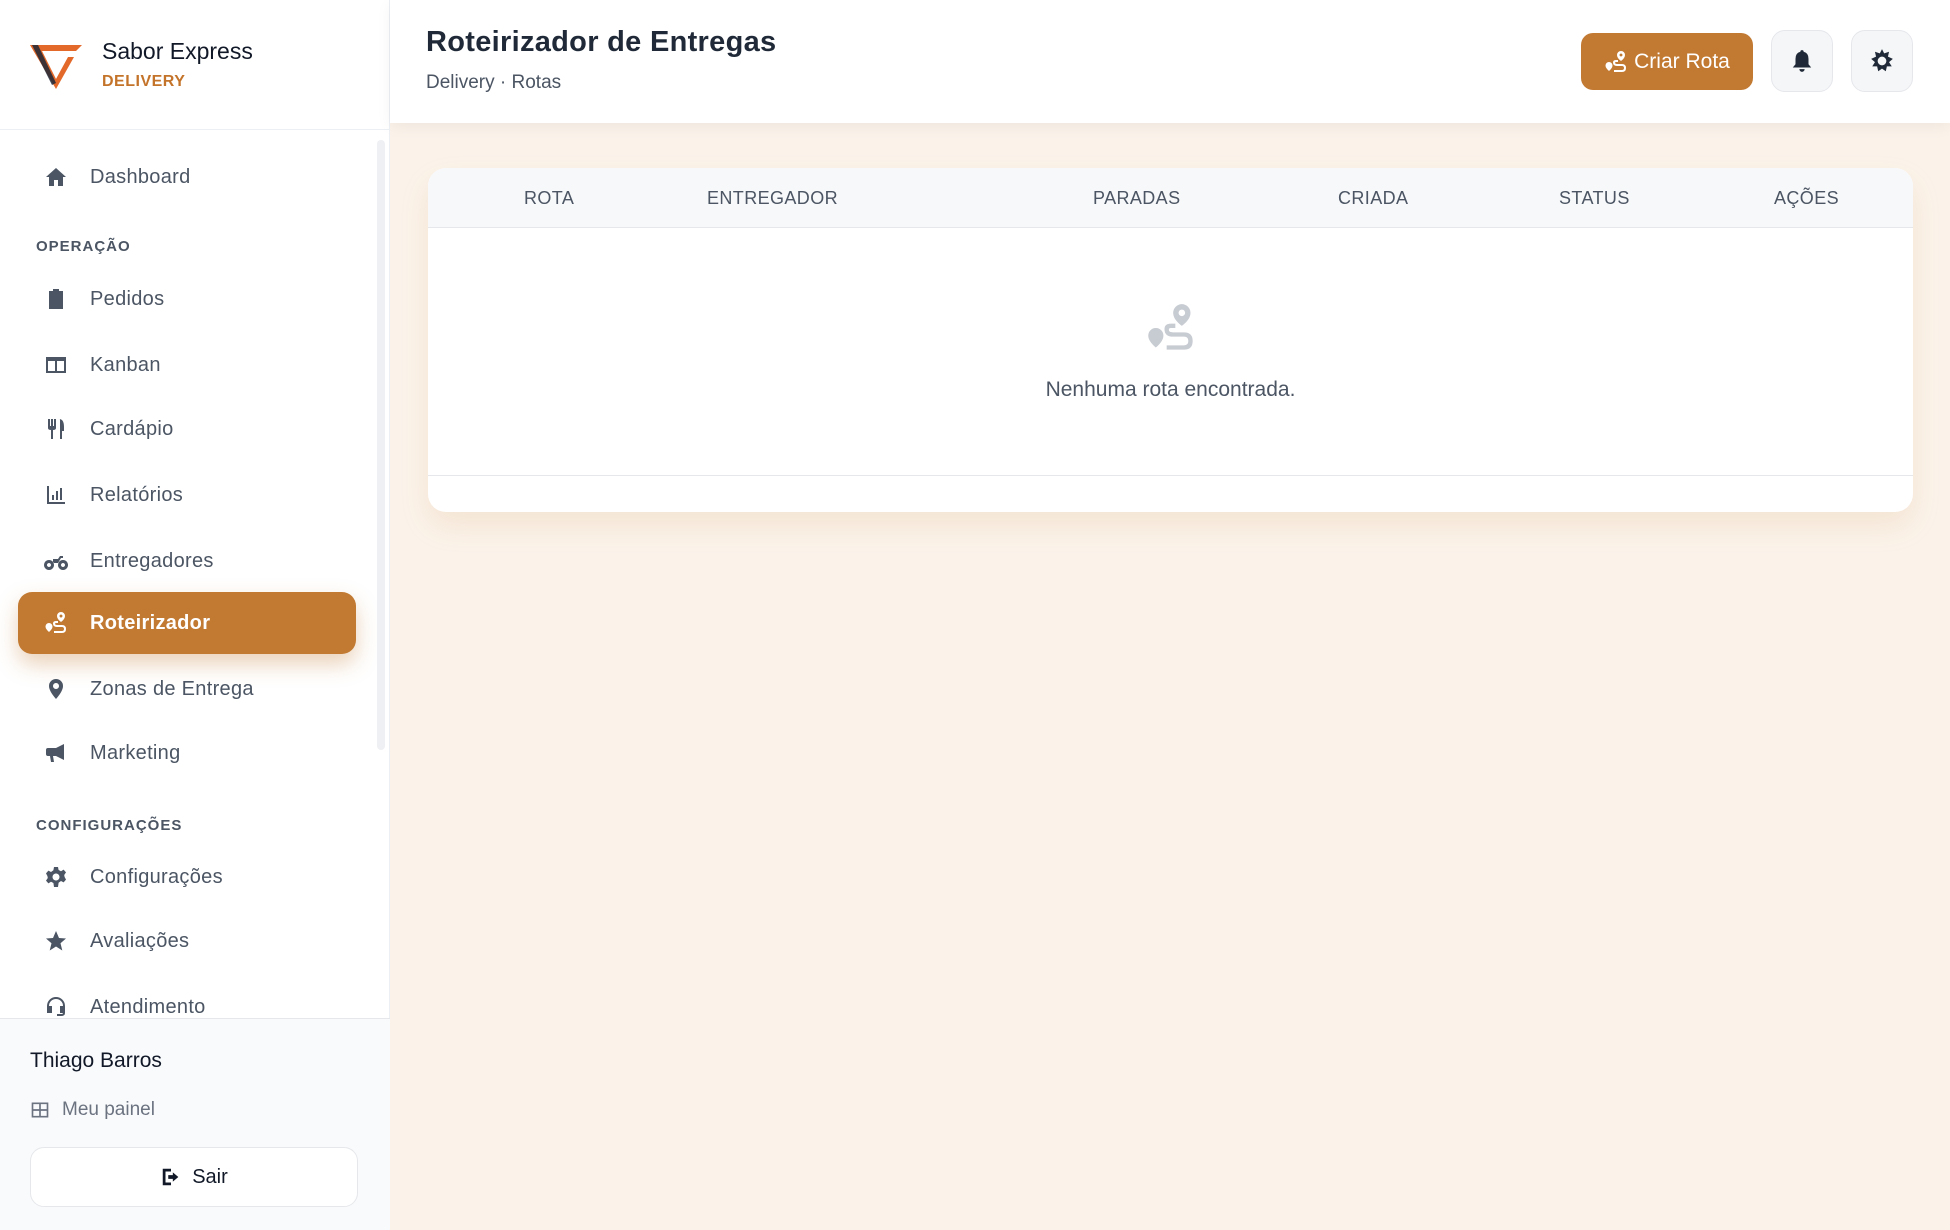  What do you see at coordinates (1137, 198) in the screenshot?
I see `column-header-paradas: PARADAS` at bounding box center [1137, 198].